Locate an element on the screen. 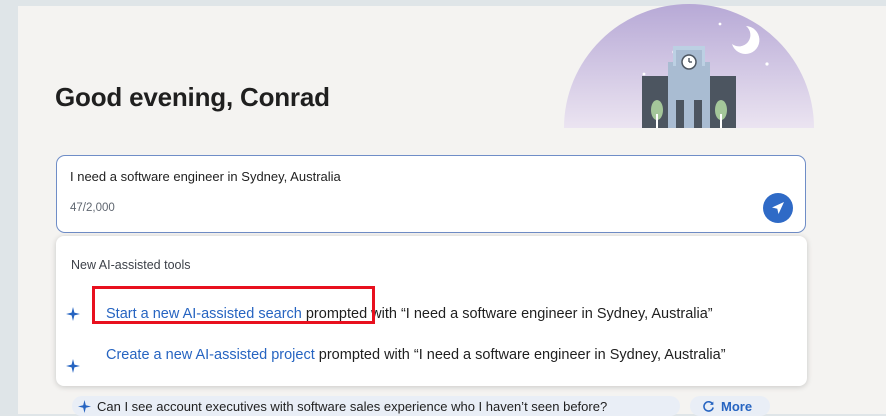 This screenshot has height=416, width=886. more-suggestions-button: More is located at coordinates (730, 406).